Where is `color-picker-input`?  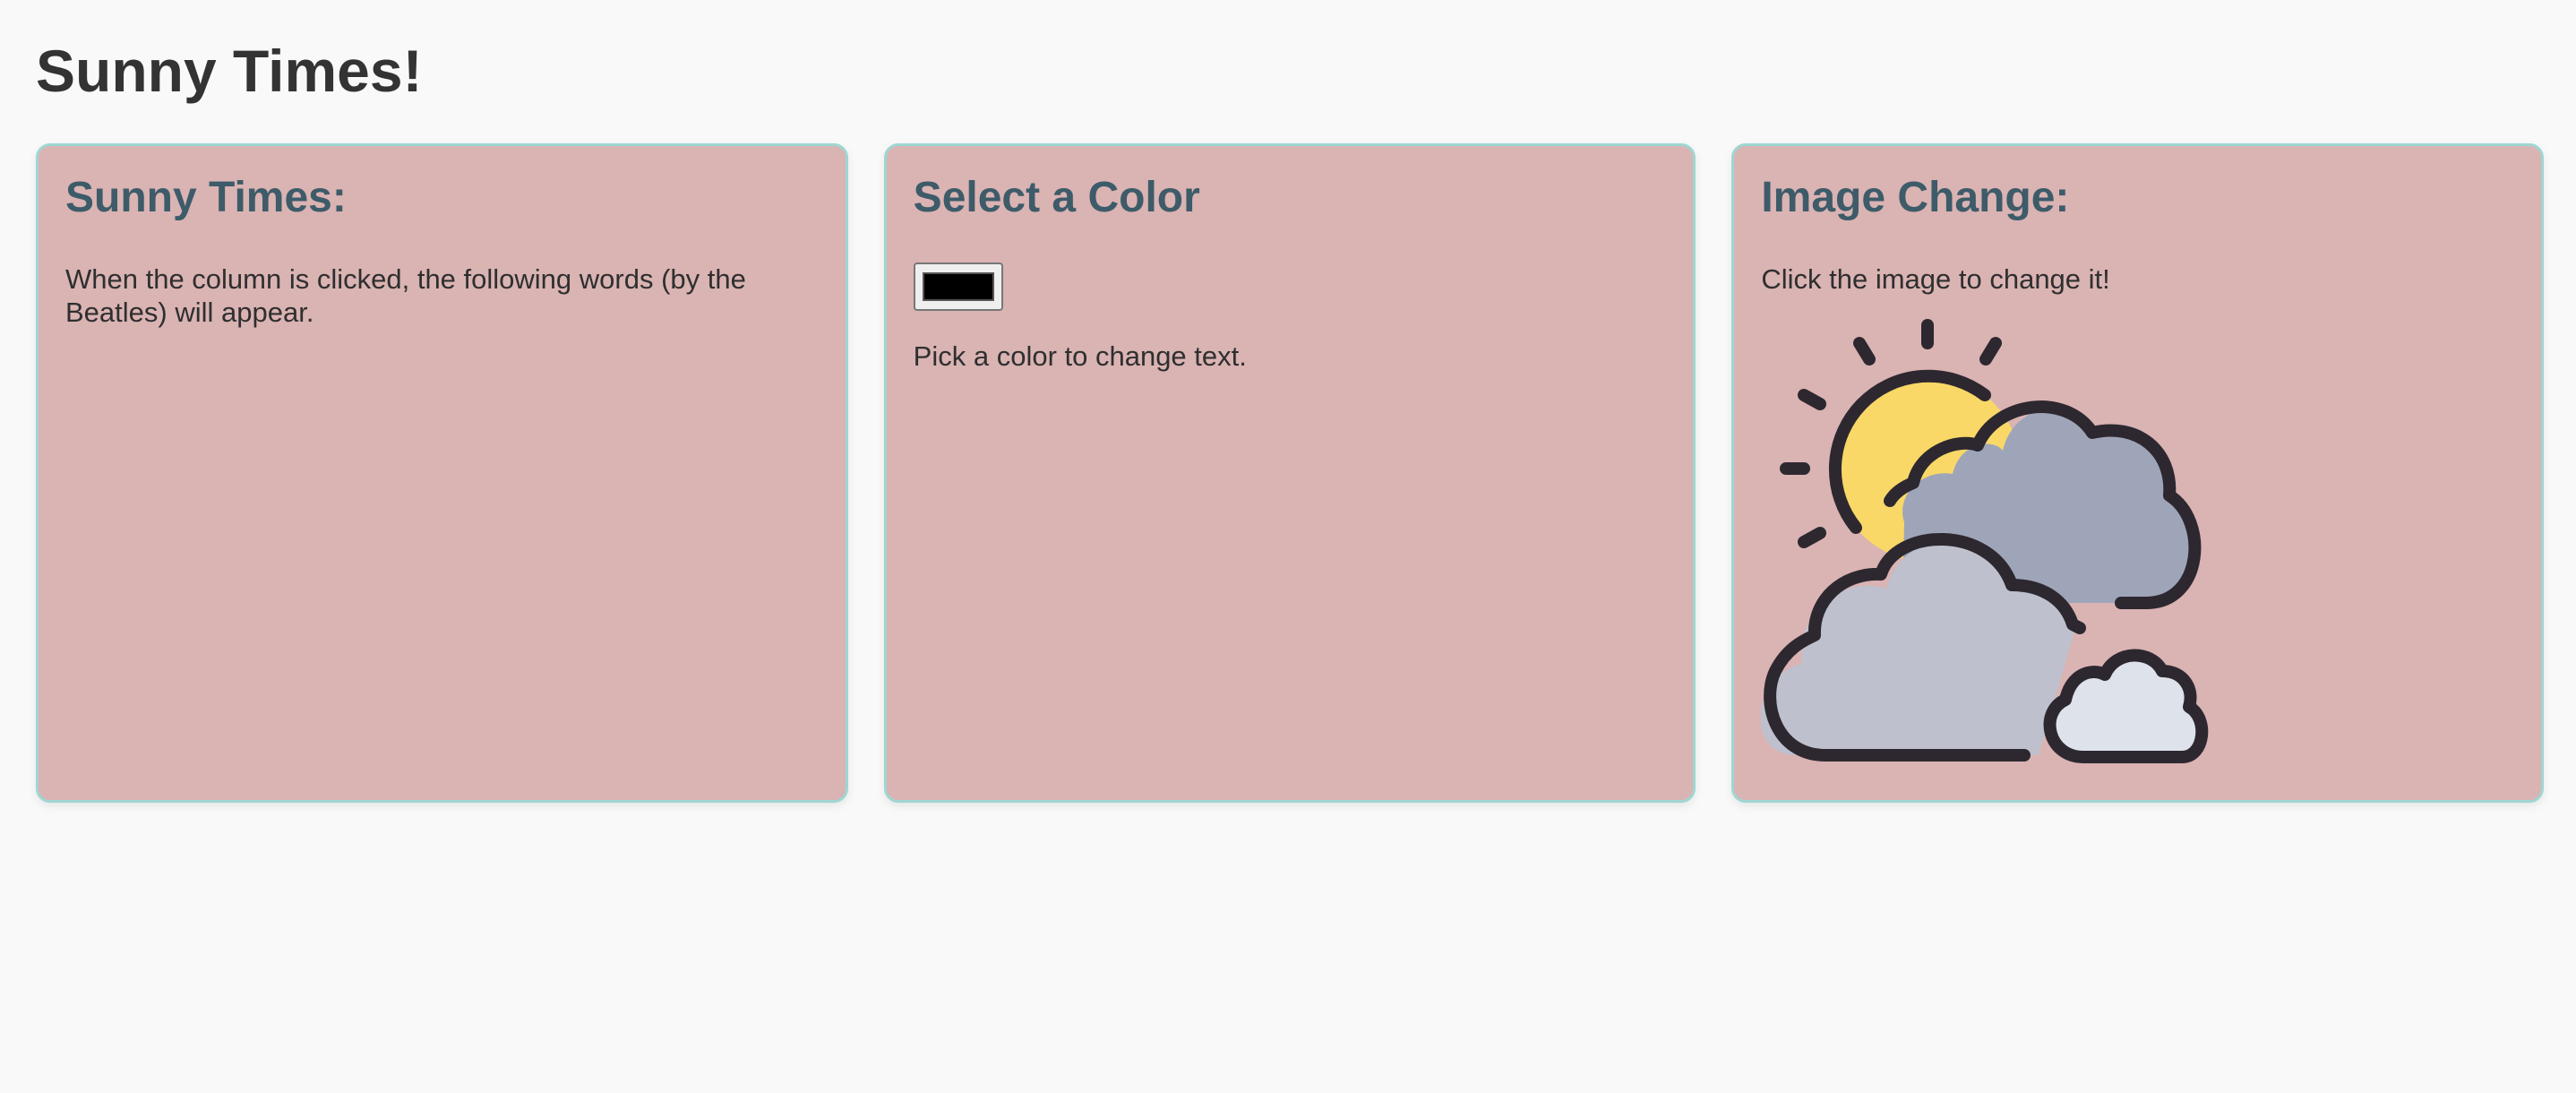 color-picker-input is located at coordinates (958, 286).